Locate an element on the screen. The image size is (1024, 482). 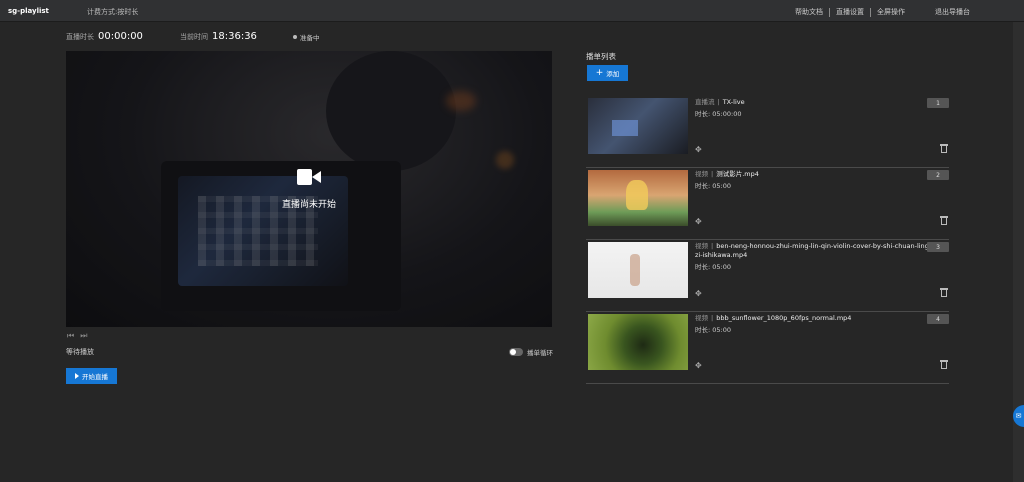
not-started-message: 直播尚未开始 is located at coordinates (308, 205).